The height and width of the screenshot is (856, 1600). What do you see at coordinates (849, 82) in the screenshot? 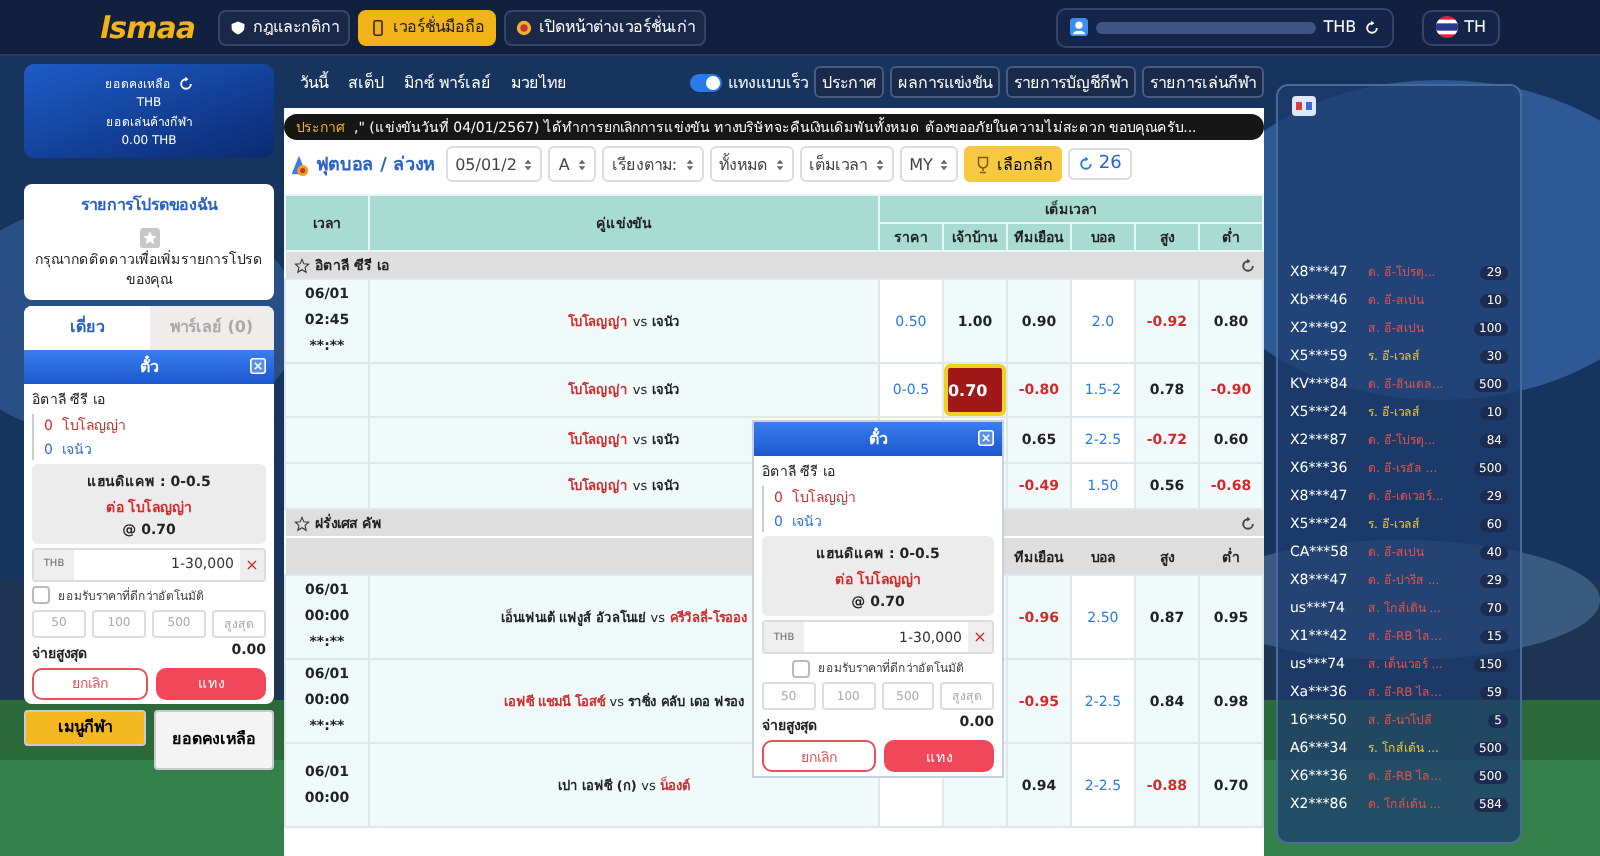
I see `nav-link-button: ประกาศ` at bounding box center [849, 82].